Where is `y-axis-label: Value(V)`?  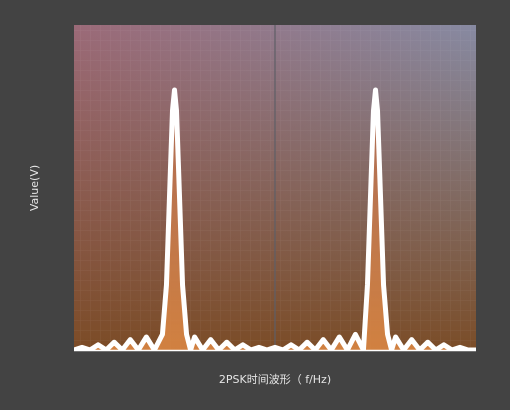 y-axis-label: Value(V) is located at coordinates (34, 188).